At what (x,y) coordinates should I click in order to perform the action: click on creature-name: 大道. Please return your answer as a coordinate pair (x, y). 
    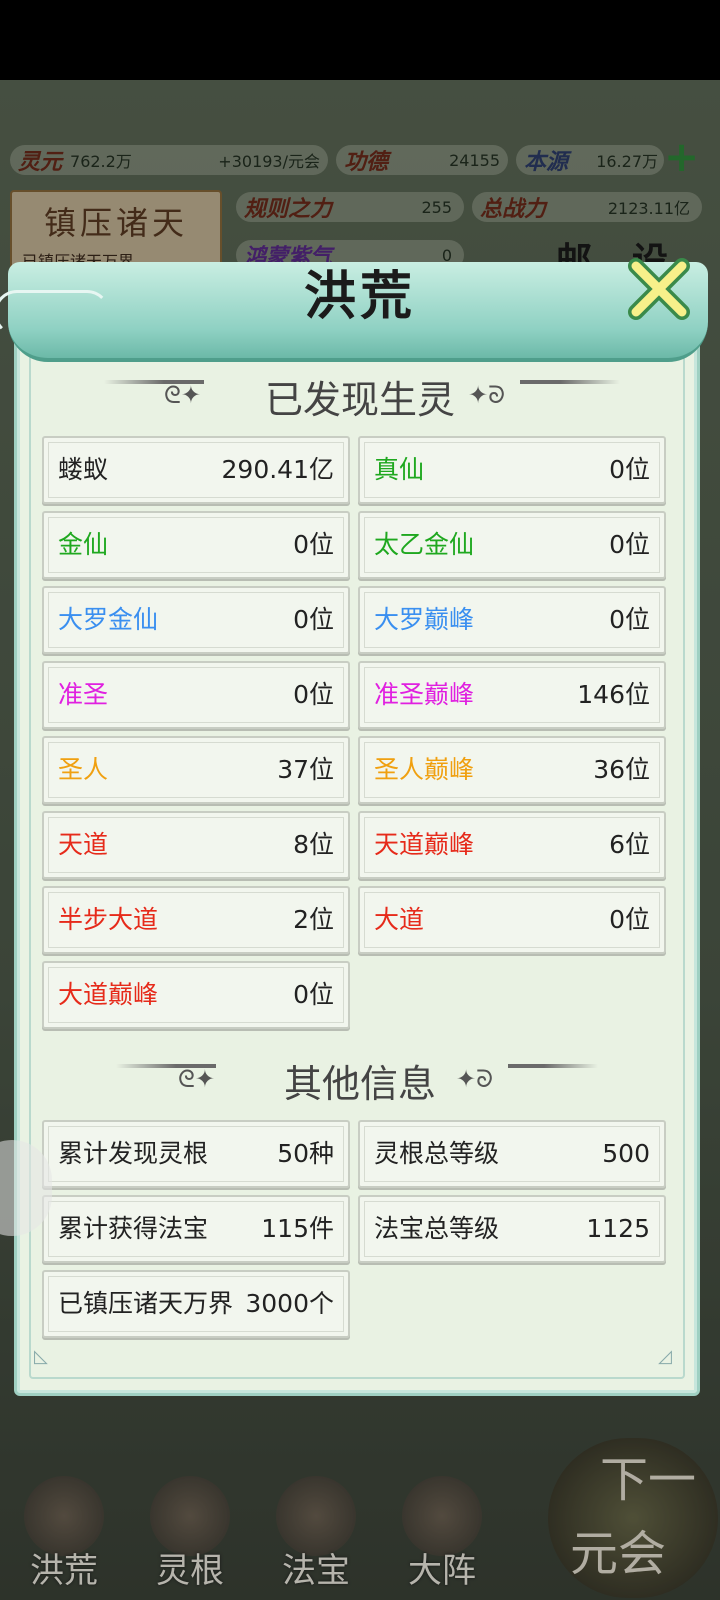
    Looking at the image, I should click on (399, 919).